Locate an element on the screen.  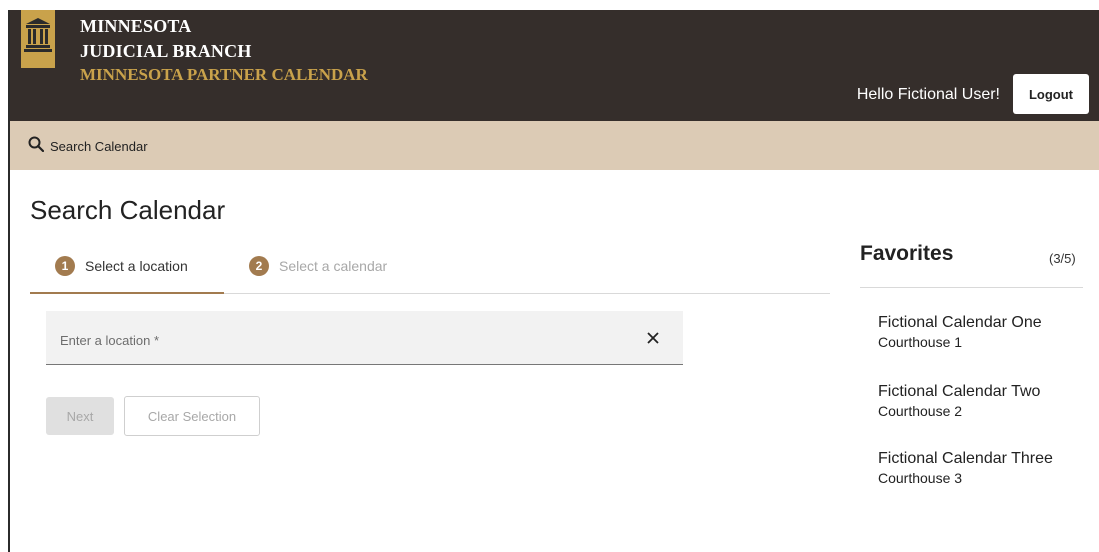
step-number: 1 is located at coordinates (65, 266).